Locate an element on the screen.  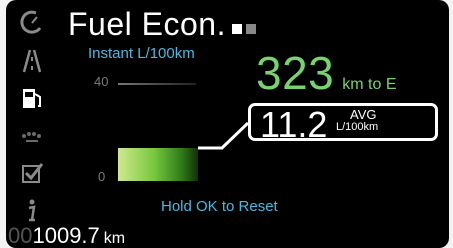
average-value: 11.2 is located at coordinates (294, 124).